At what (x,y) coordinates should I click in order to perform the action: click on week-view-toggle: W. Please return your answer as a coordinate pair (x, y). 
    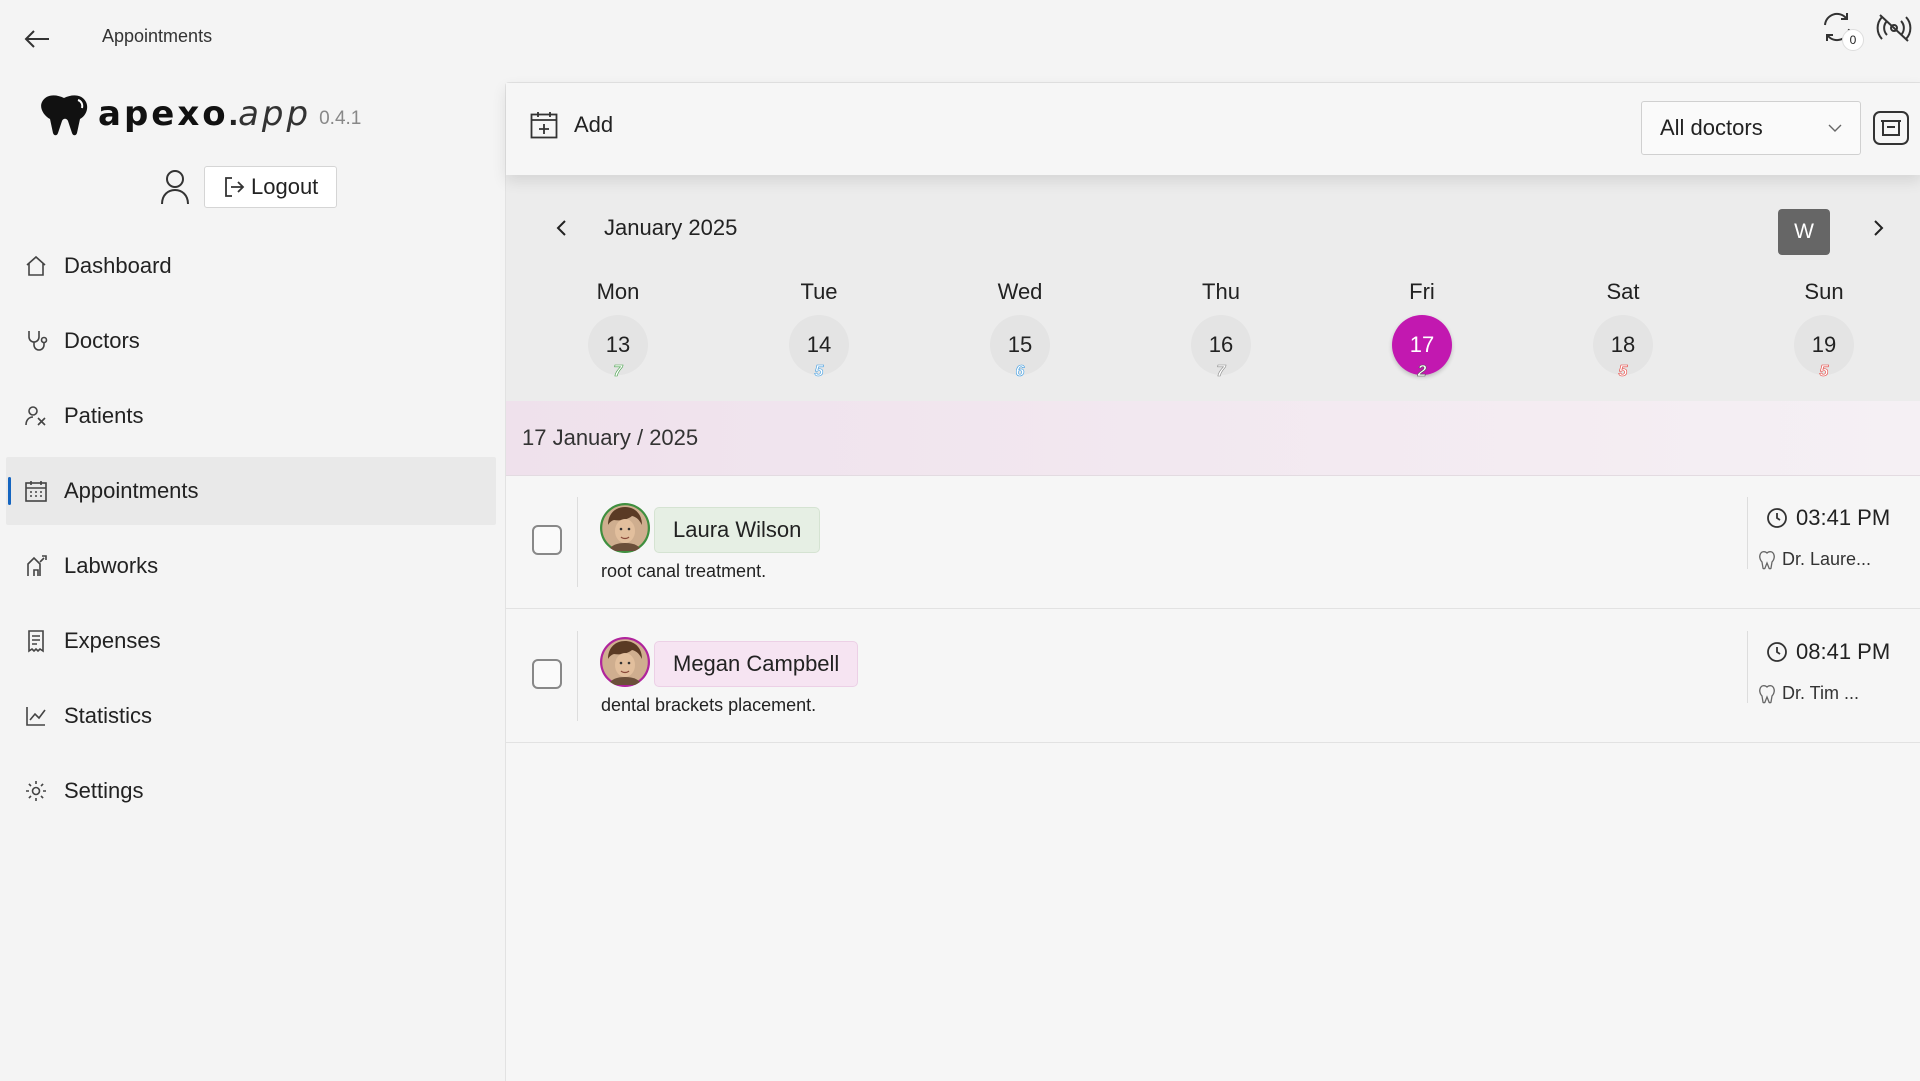
    Looking at the image, I should click on (1804, 232).